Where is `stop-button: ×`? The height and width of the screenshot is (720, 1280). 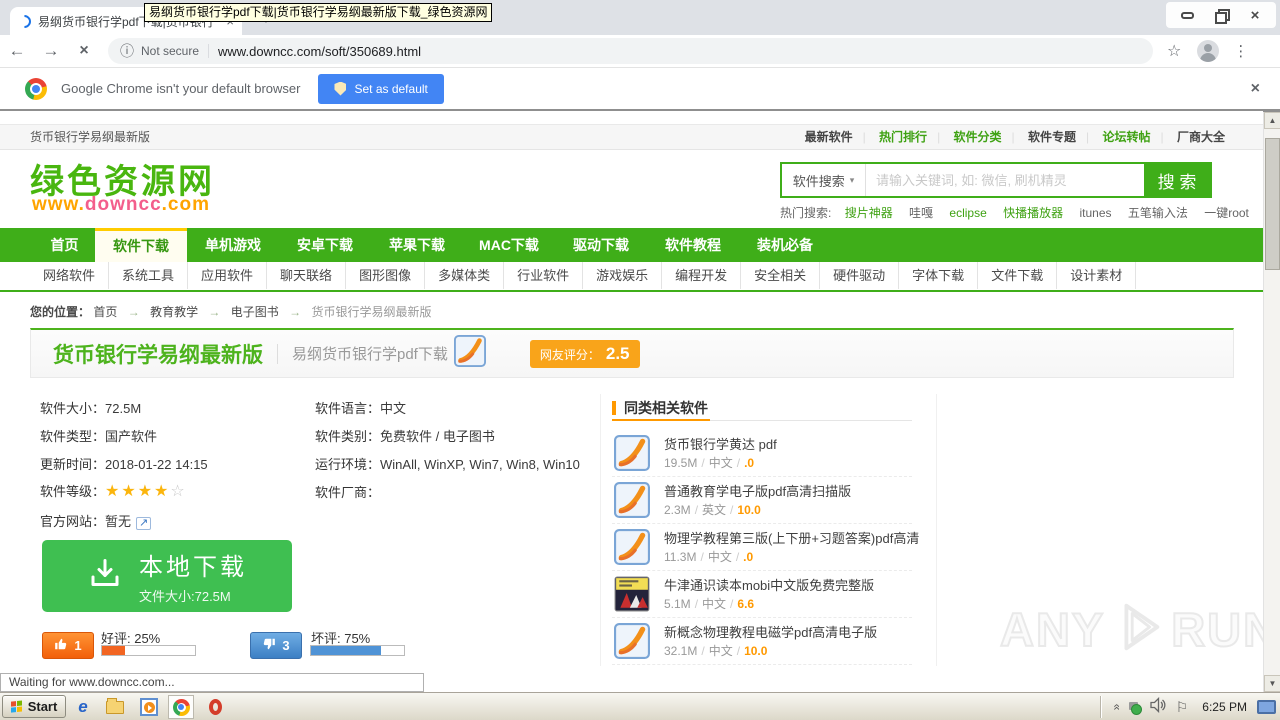
stop-button: × is located at coordinates (84, 51).